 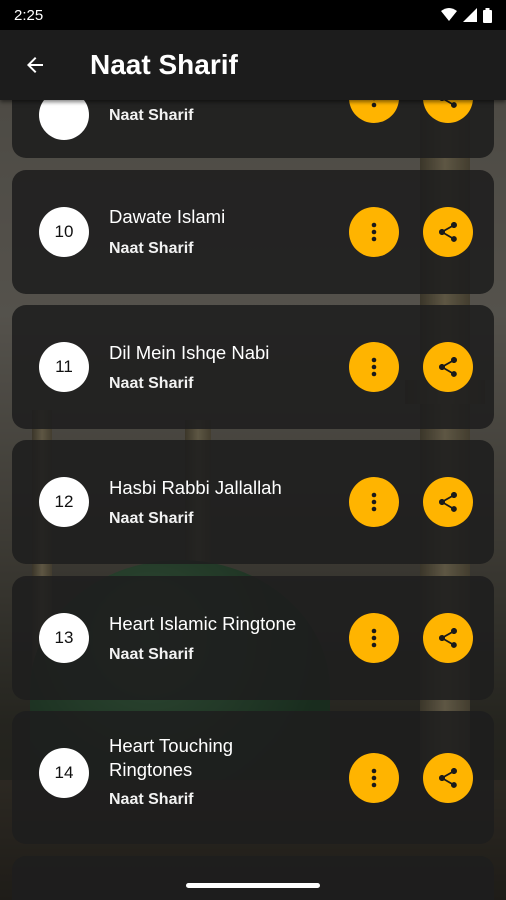 I want to click on item-title: Heart Islamic Ringtone, so click(x=203, y=623).